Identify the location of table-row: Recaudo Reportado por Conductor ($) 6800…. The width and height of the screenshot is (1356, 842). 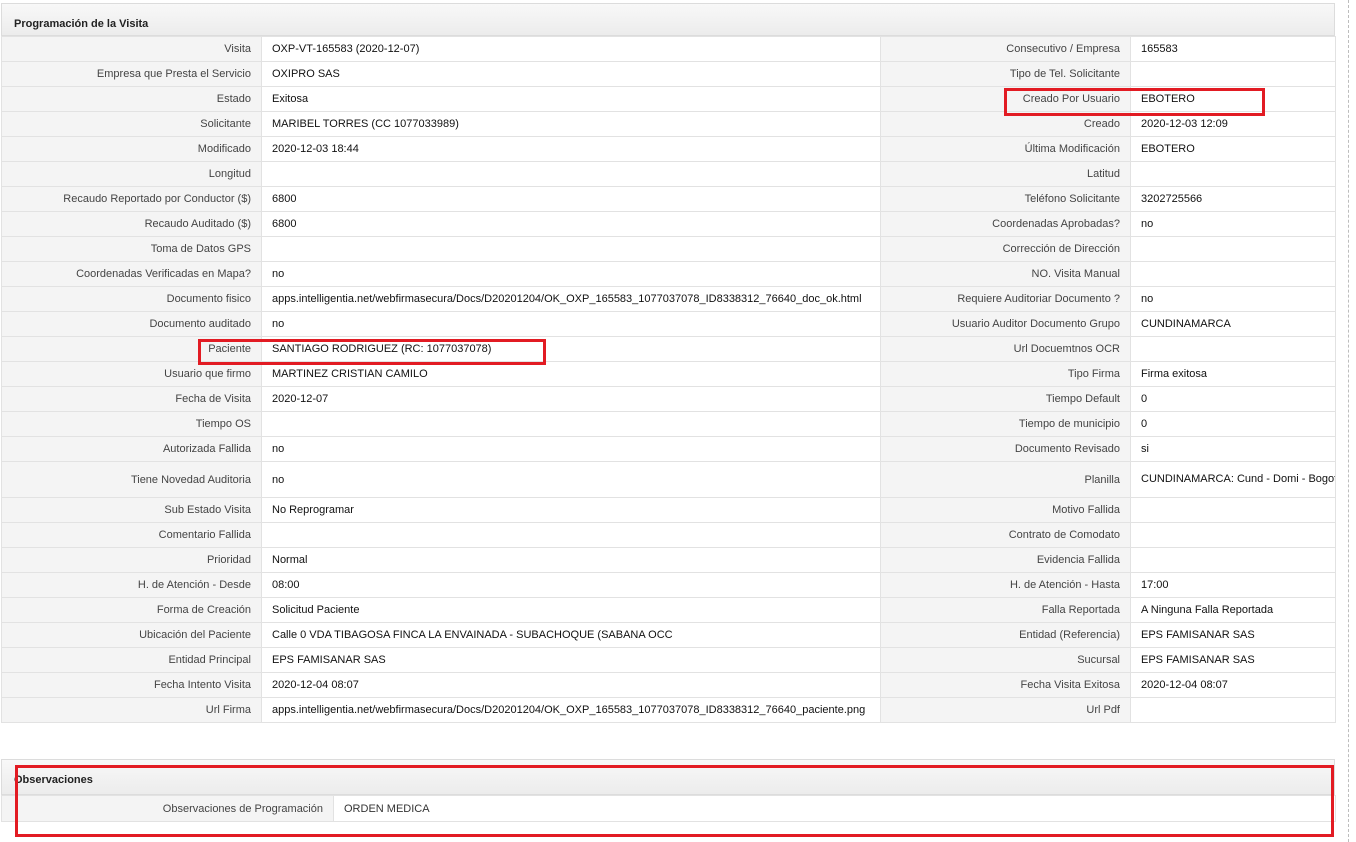
(668, 199).